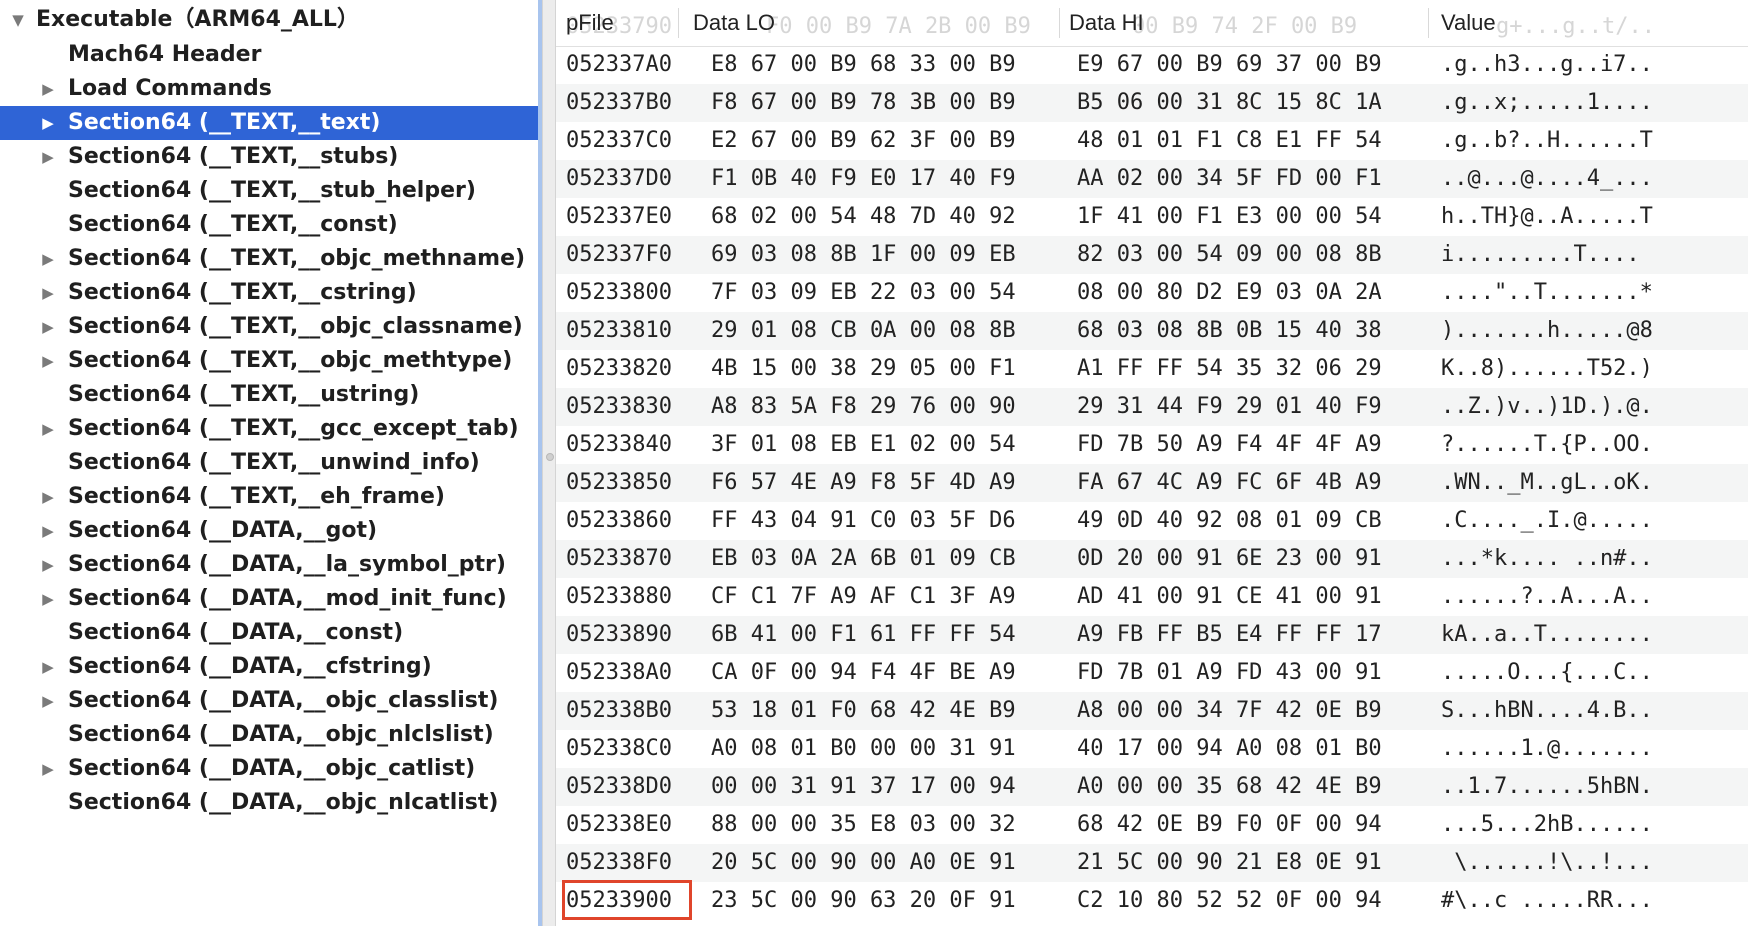 The width and height of the screenshot is (1748, 926). Describe the element at coordinates (269, 293) in the screenshot. I see `tree-item: ▶ Section64 (__TEXT,__cstring)` at that location.